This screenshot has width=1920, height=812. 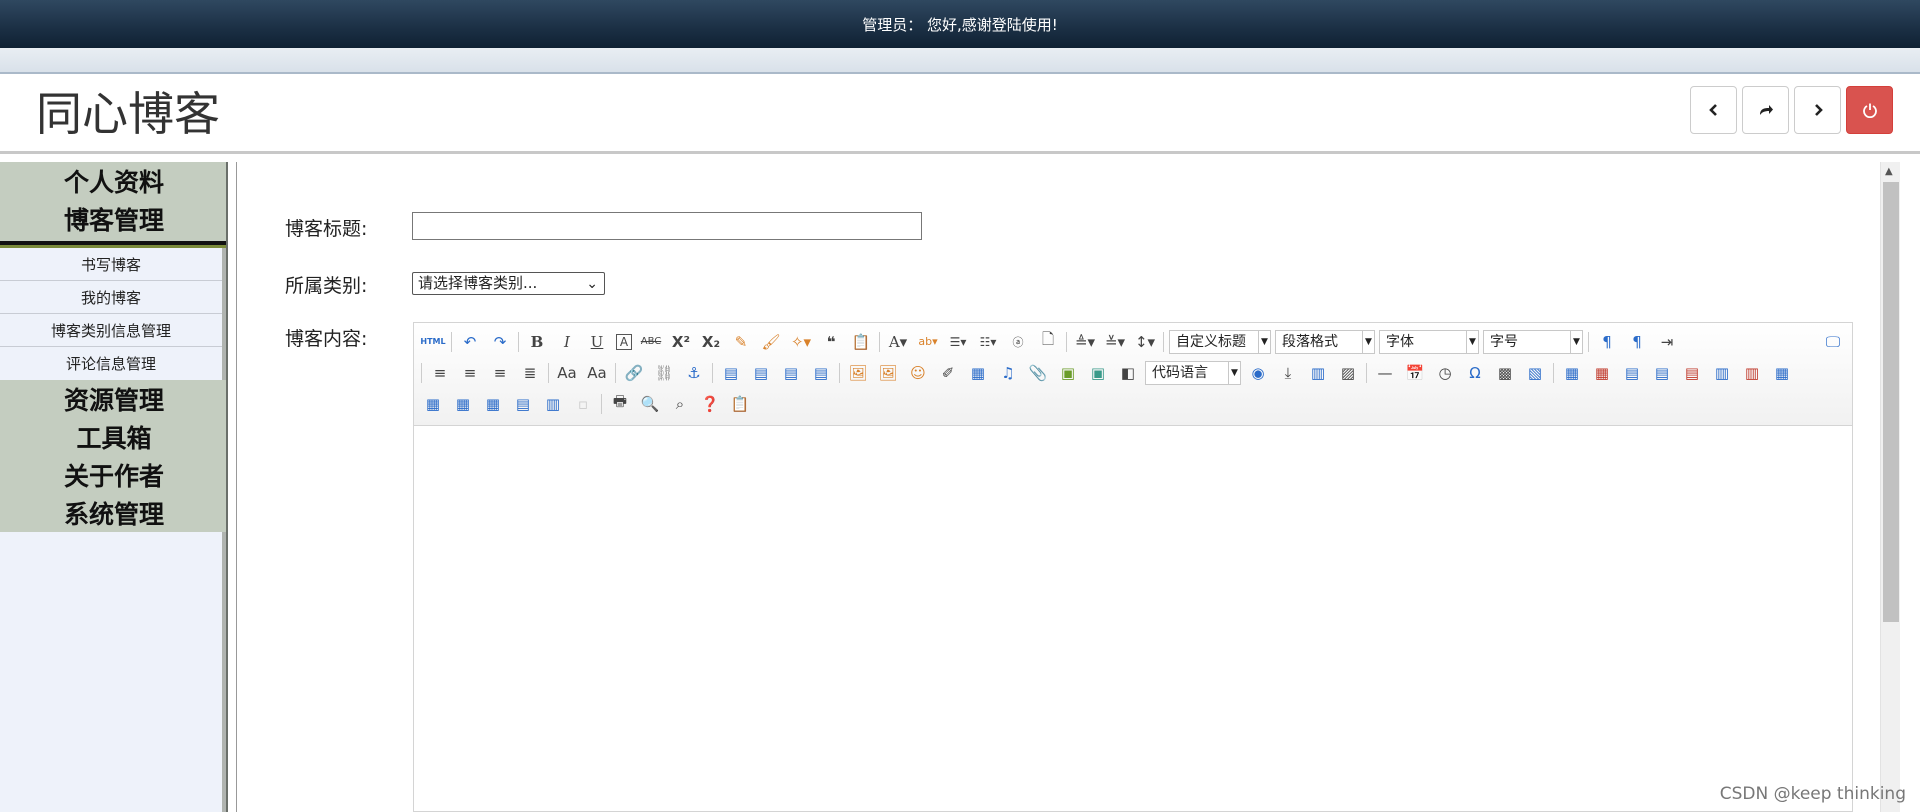 I want to click on font-color-icon: A▾, so click(x=898, y=342).